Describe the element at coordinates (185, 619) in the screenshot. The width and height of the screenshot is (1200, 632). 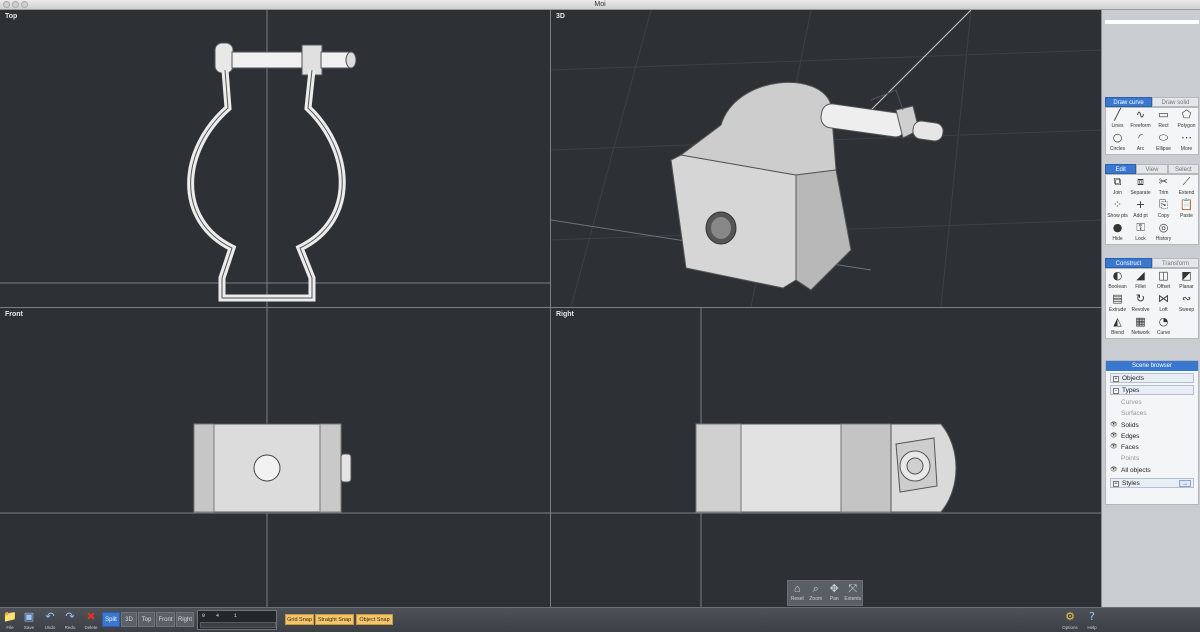
I see `view-right-button: Right` at that location.